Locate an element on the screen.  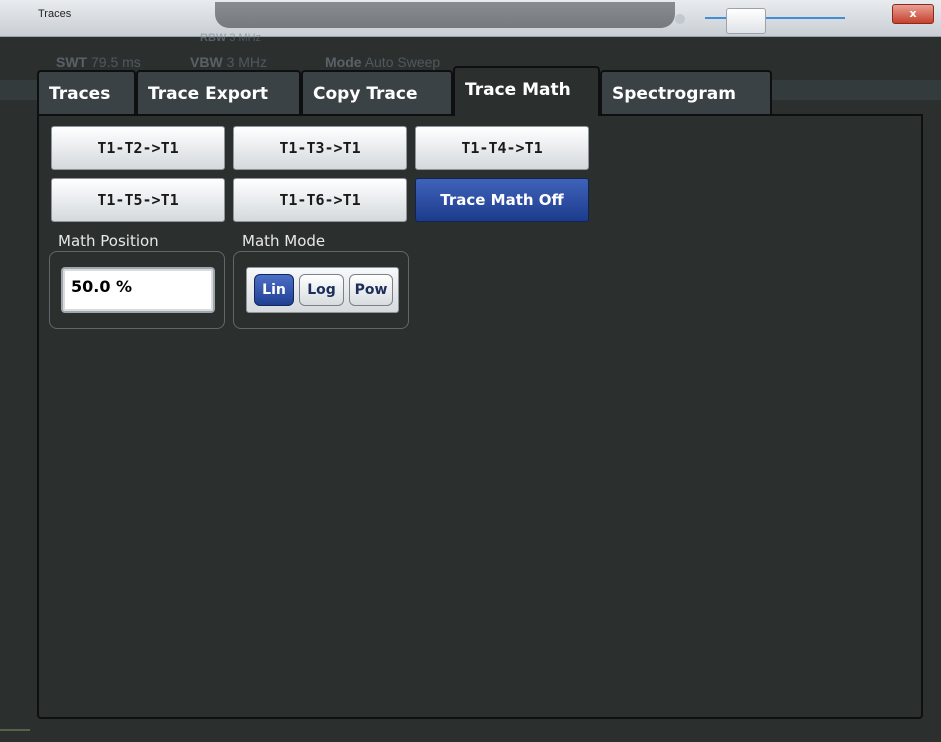
tab-label: Spectrogram is located at coordinates (674, 94).